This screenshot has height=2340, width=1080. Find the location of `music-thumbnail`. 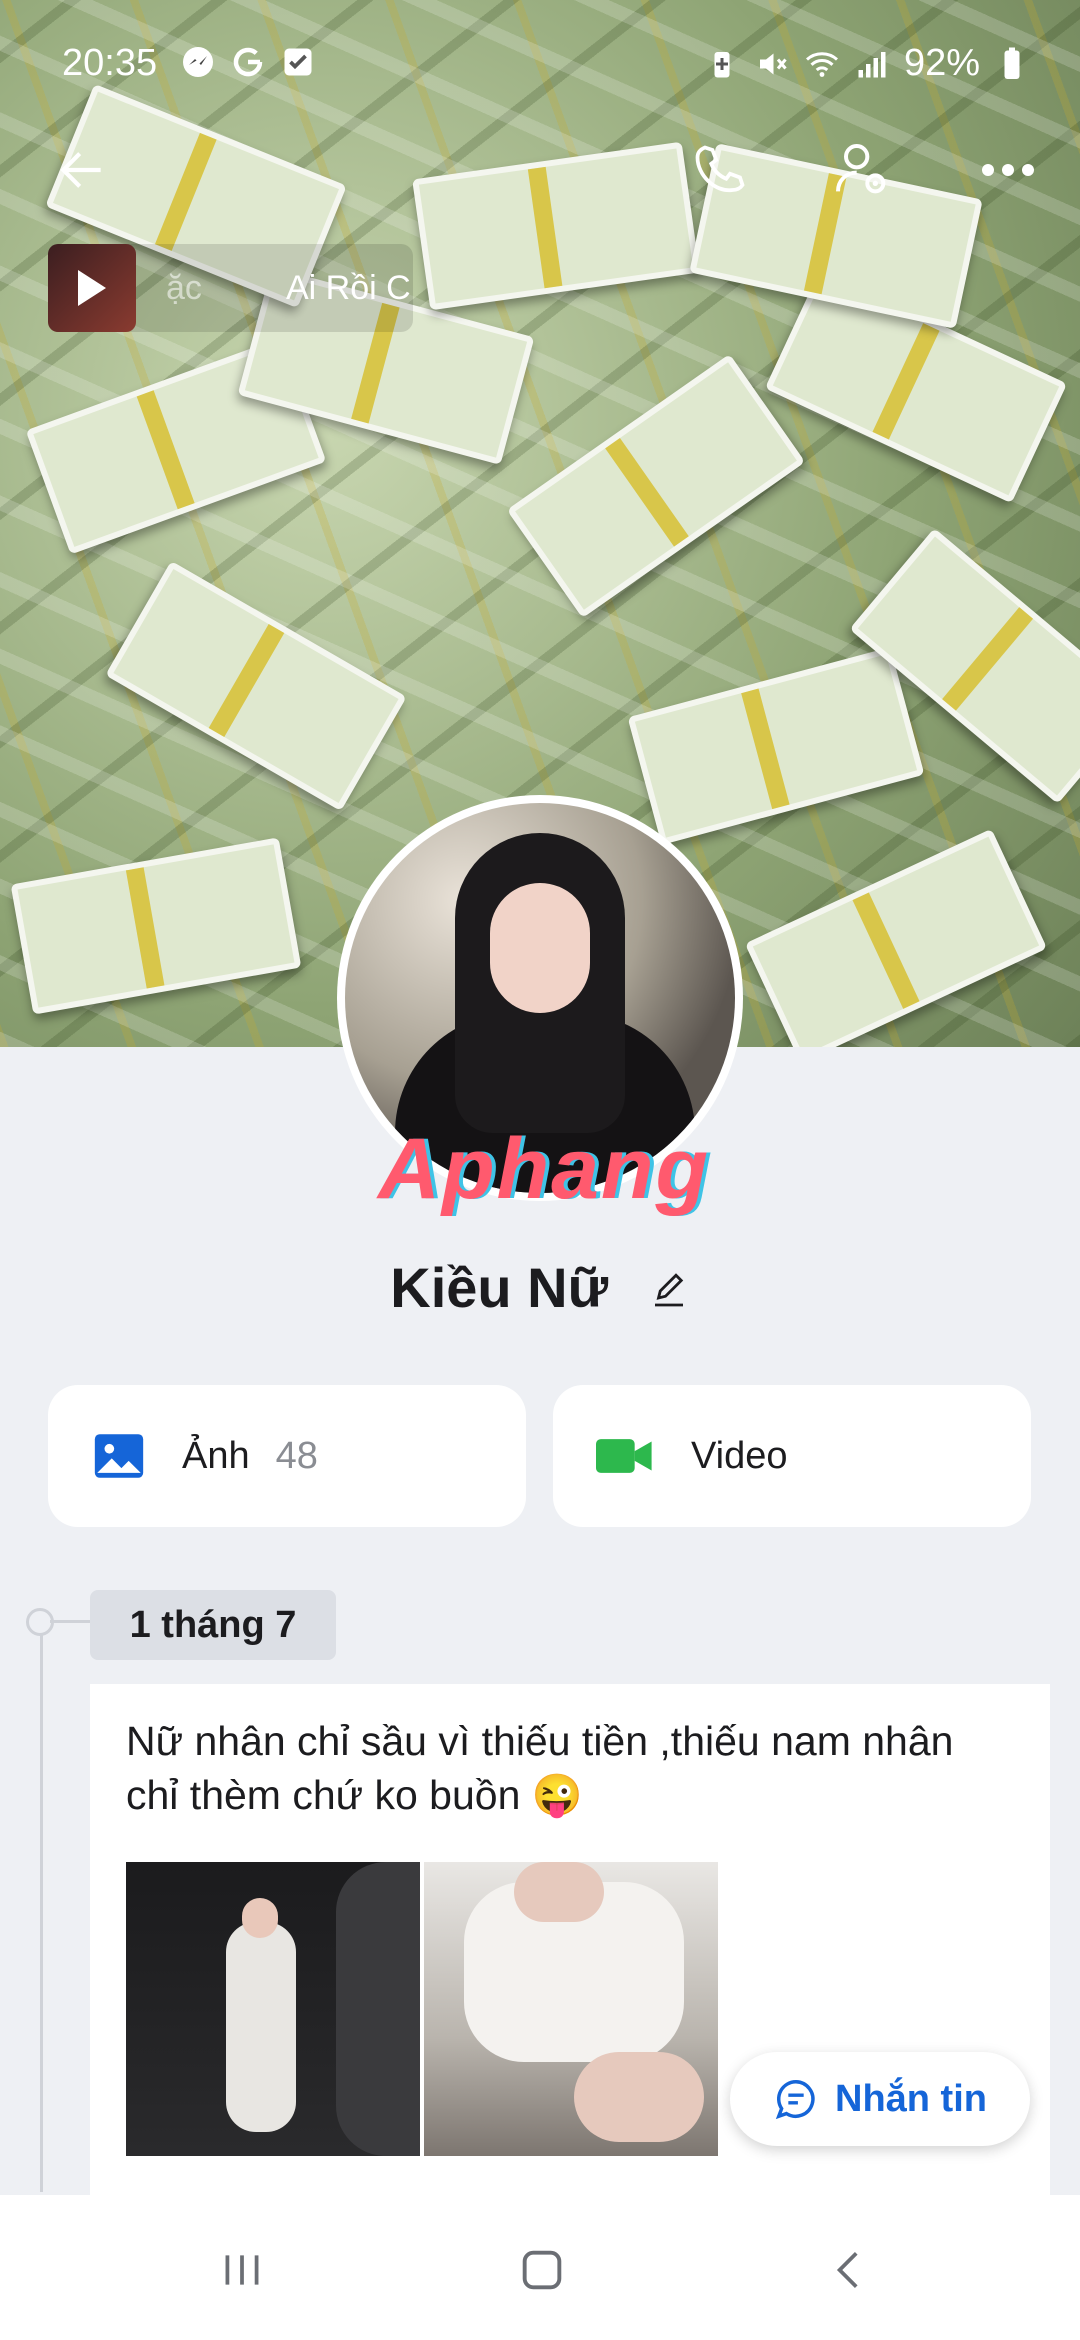

music-thumbnail is located at coordinates (92, 288).